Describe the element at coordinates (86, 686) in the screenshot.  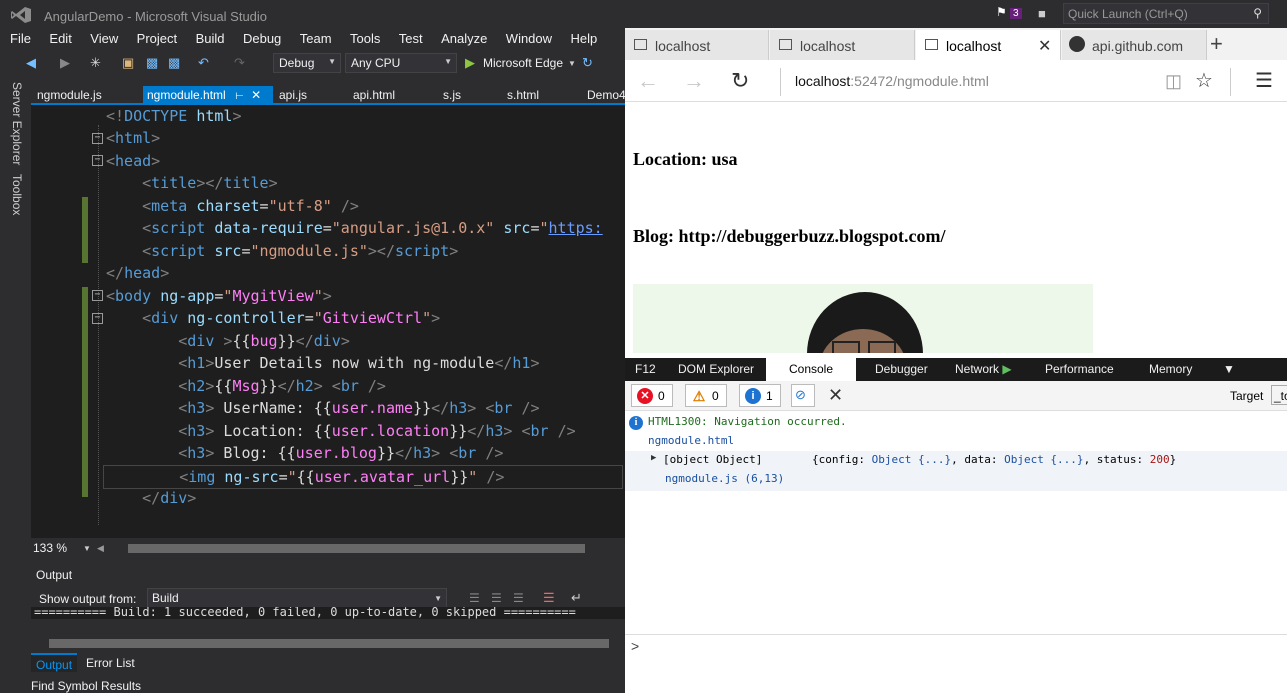
I see `find-symbol-results-tab: Find Symbol Results` at that location.